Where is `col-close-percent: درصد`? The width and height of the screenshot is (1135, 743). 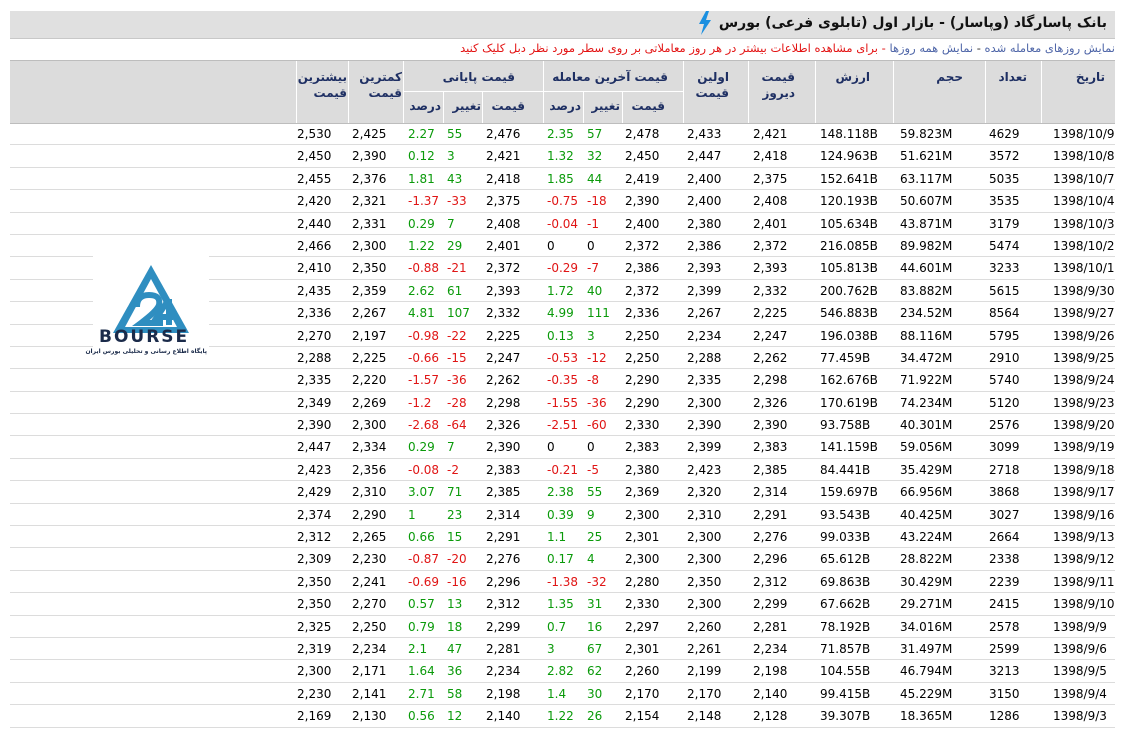
col-close-percent: درصد is located at coordinates (424, 106).